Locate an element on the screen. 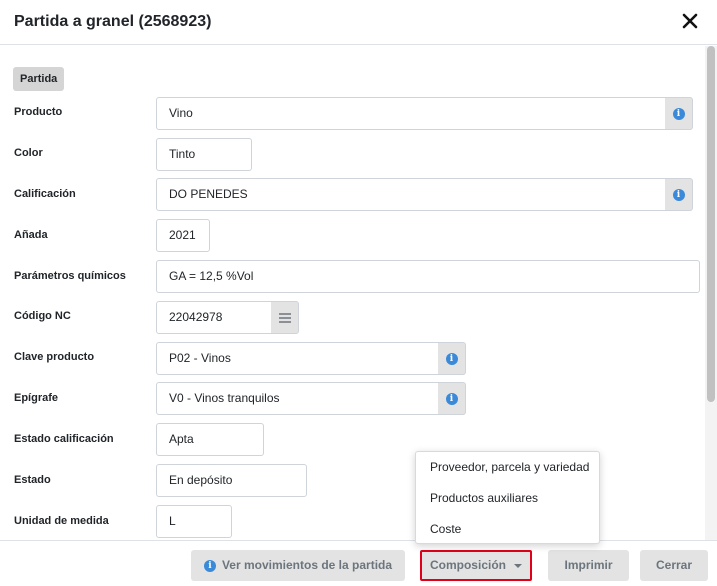 The width and height of the screenshot is (717, 586). epigrafe-field: V0 - Vinos tranquilos is located at coordinates (297, 398).